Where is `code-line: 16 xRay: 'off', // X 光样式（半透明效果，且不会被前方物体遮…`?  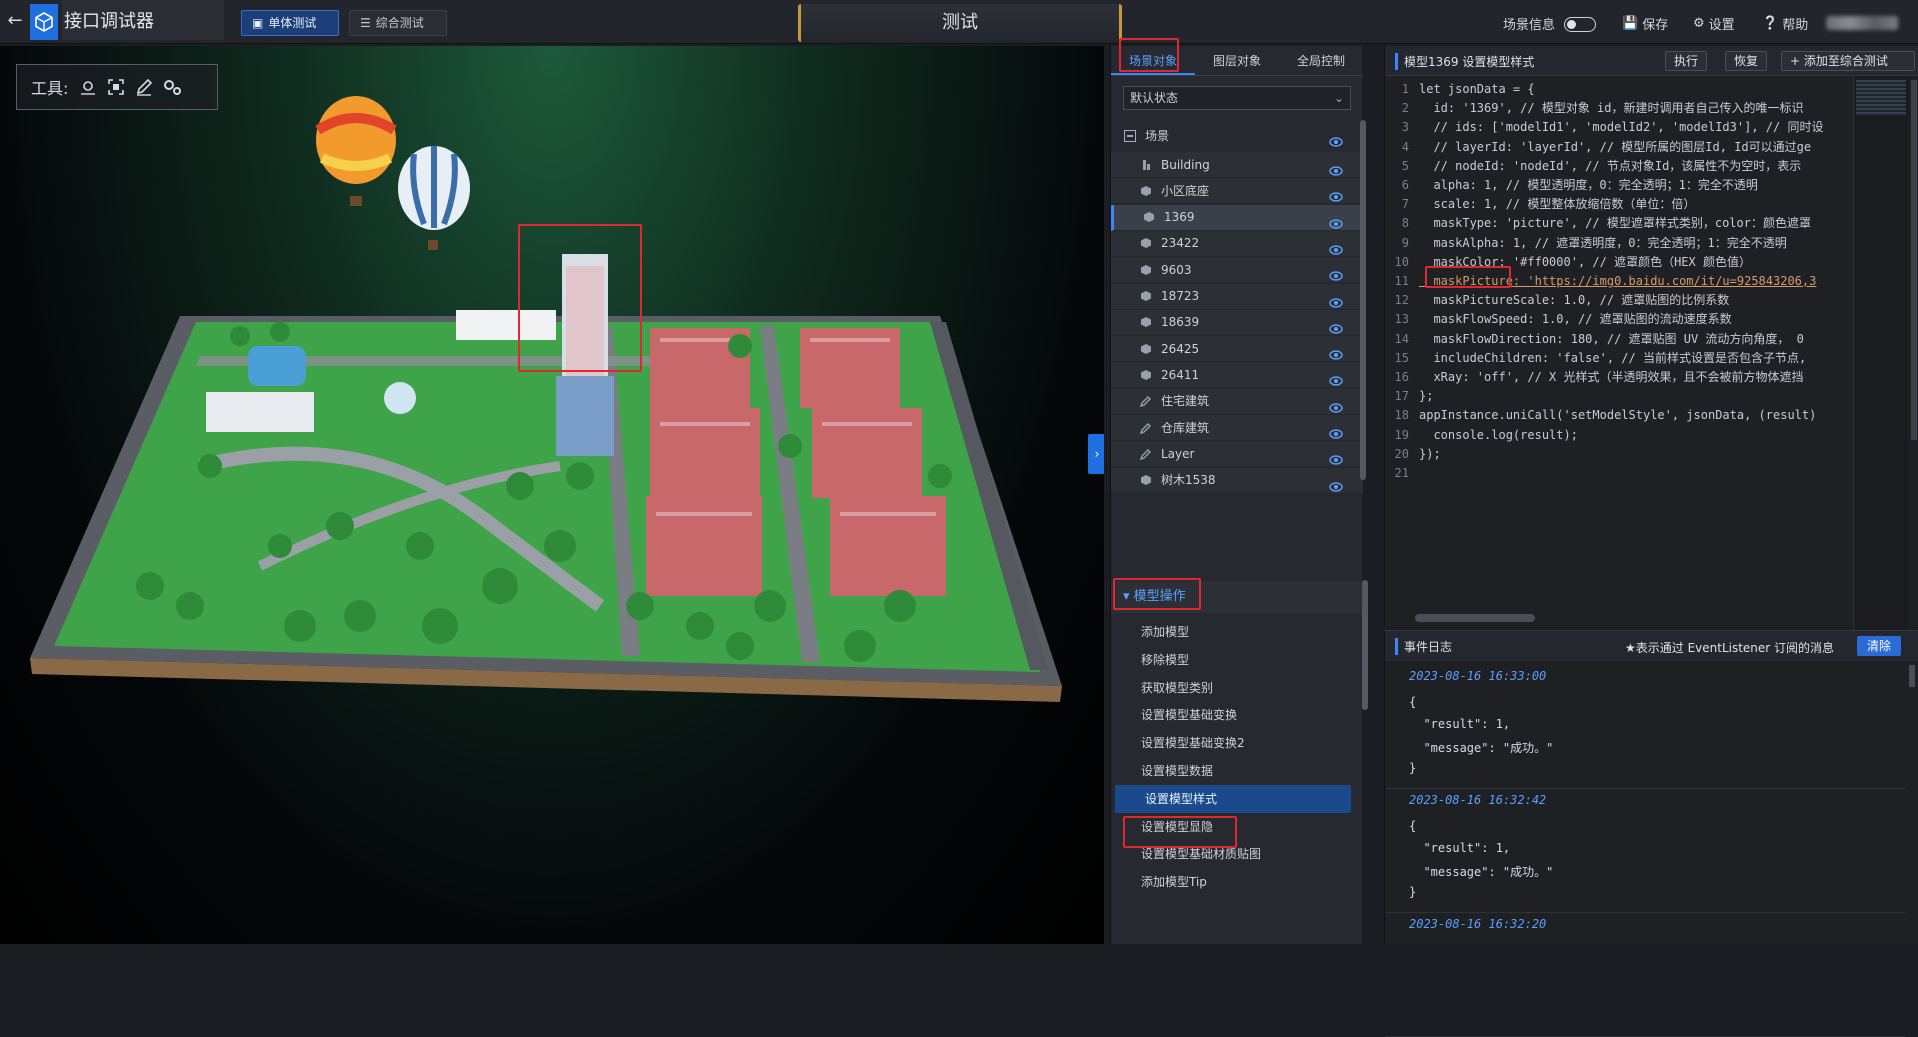
code-line: 16 xRay: 'off', // X 光样式（半透明效果，且不会被前方物体遮… is located at coordinates (1613, 377).